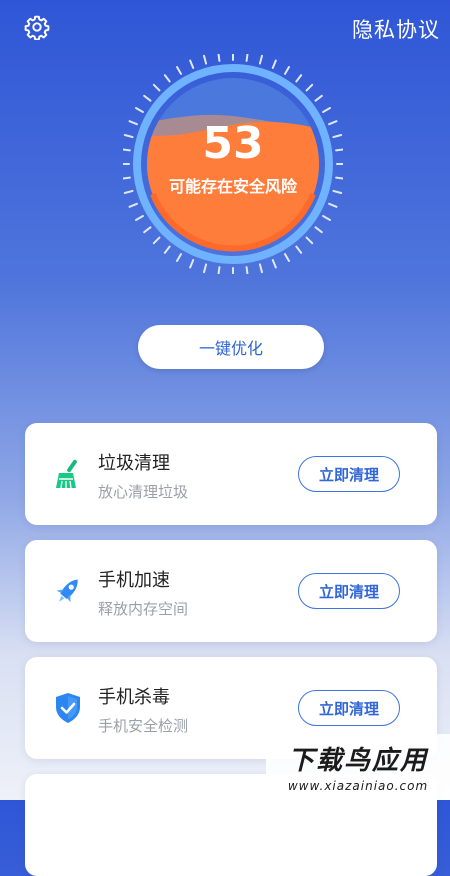  Describe the element at coordinates (232, 186) in the screenshot. I see `risk-status: 可能存在安全风险` at that location.